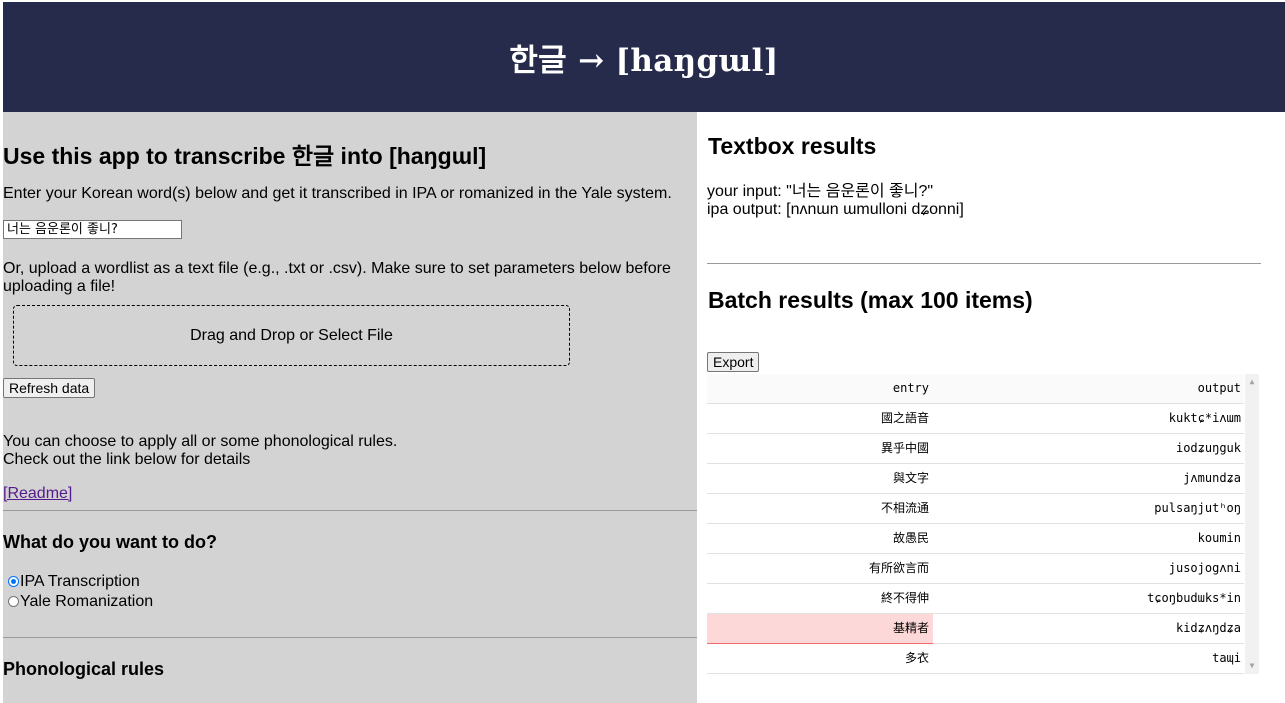 This screenshot has height=703, width=1285. I want to click on entry-cell: 異乎中國, so click(820, 448).